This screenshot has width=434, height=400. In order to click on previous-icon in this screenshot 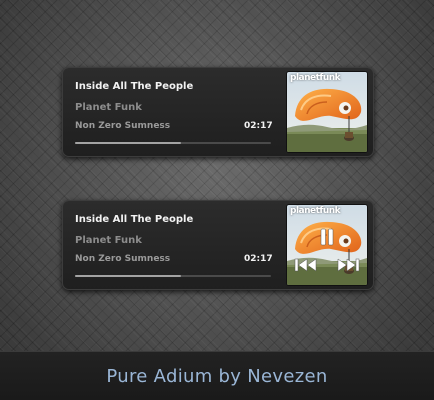, I will do `click(305, 265)`.